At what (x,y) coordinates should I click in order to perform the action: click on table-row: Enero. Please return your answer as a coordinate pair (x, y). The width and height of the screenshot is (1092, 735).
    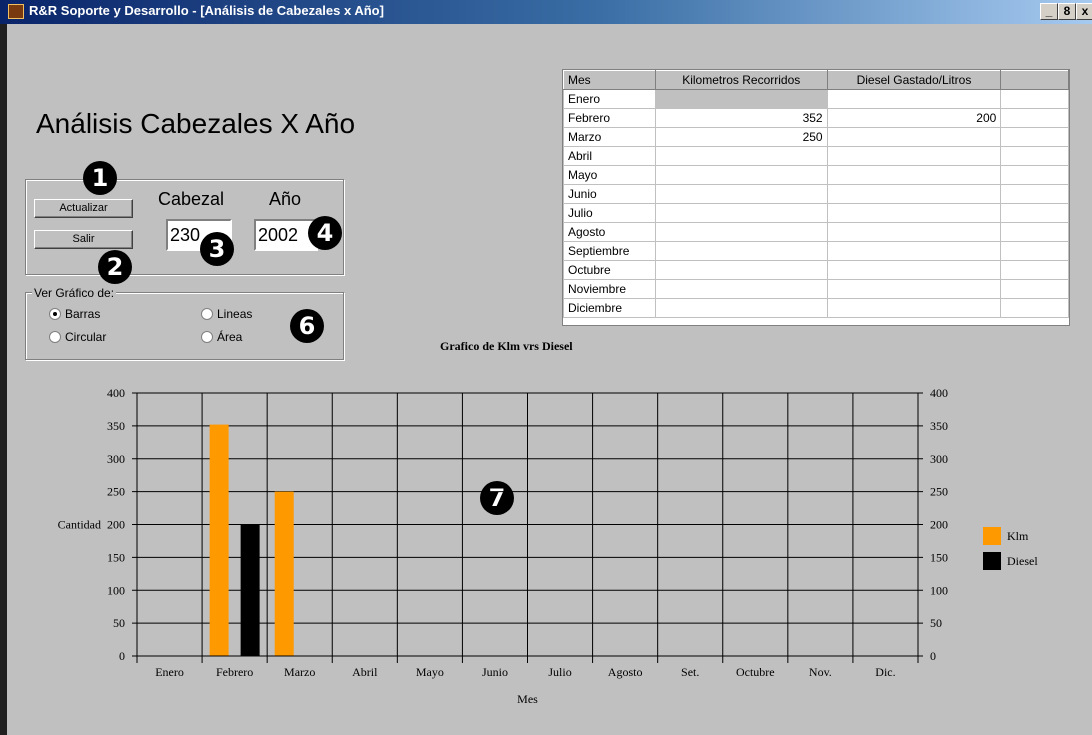
    Looking at the image, I should click on (816, 99).